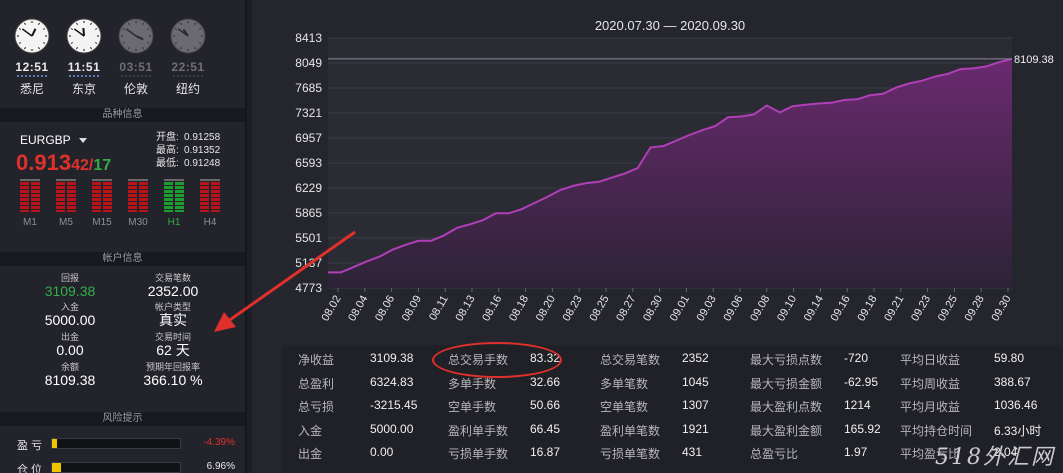  I want to click on price-pips: 42, so click(80, 165).